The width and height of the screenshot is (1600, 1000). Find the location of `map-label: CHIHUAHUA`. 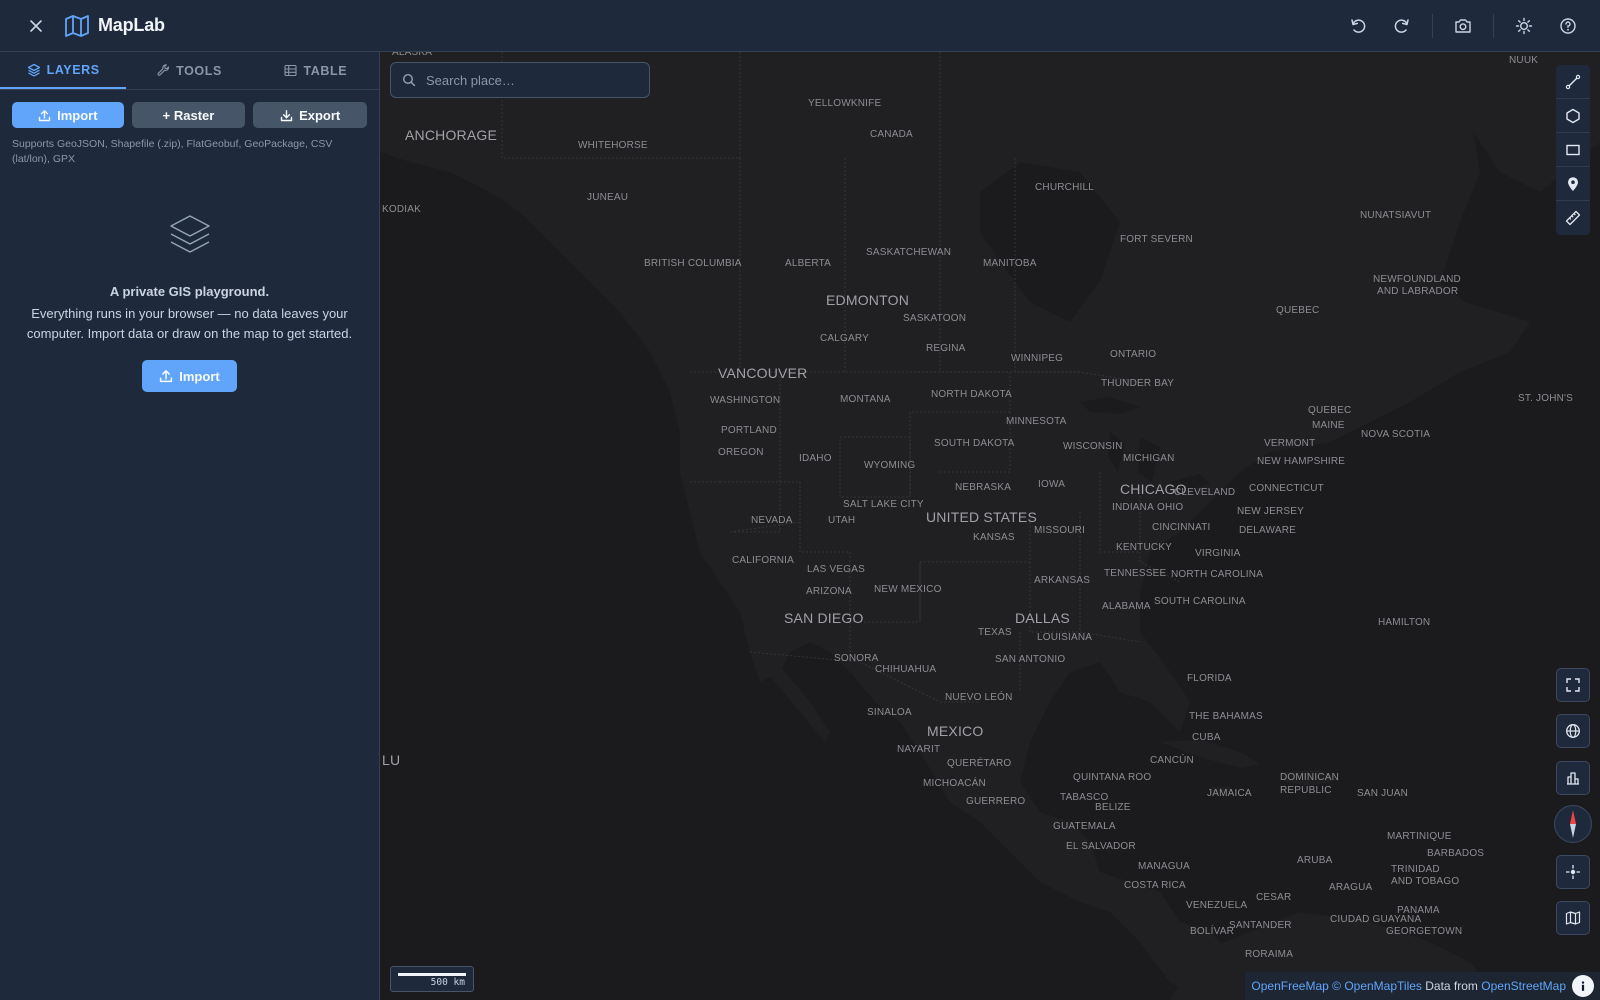

map-label: CHIHUAHUA is located at coordinates (906, 669).